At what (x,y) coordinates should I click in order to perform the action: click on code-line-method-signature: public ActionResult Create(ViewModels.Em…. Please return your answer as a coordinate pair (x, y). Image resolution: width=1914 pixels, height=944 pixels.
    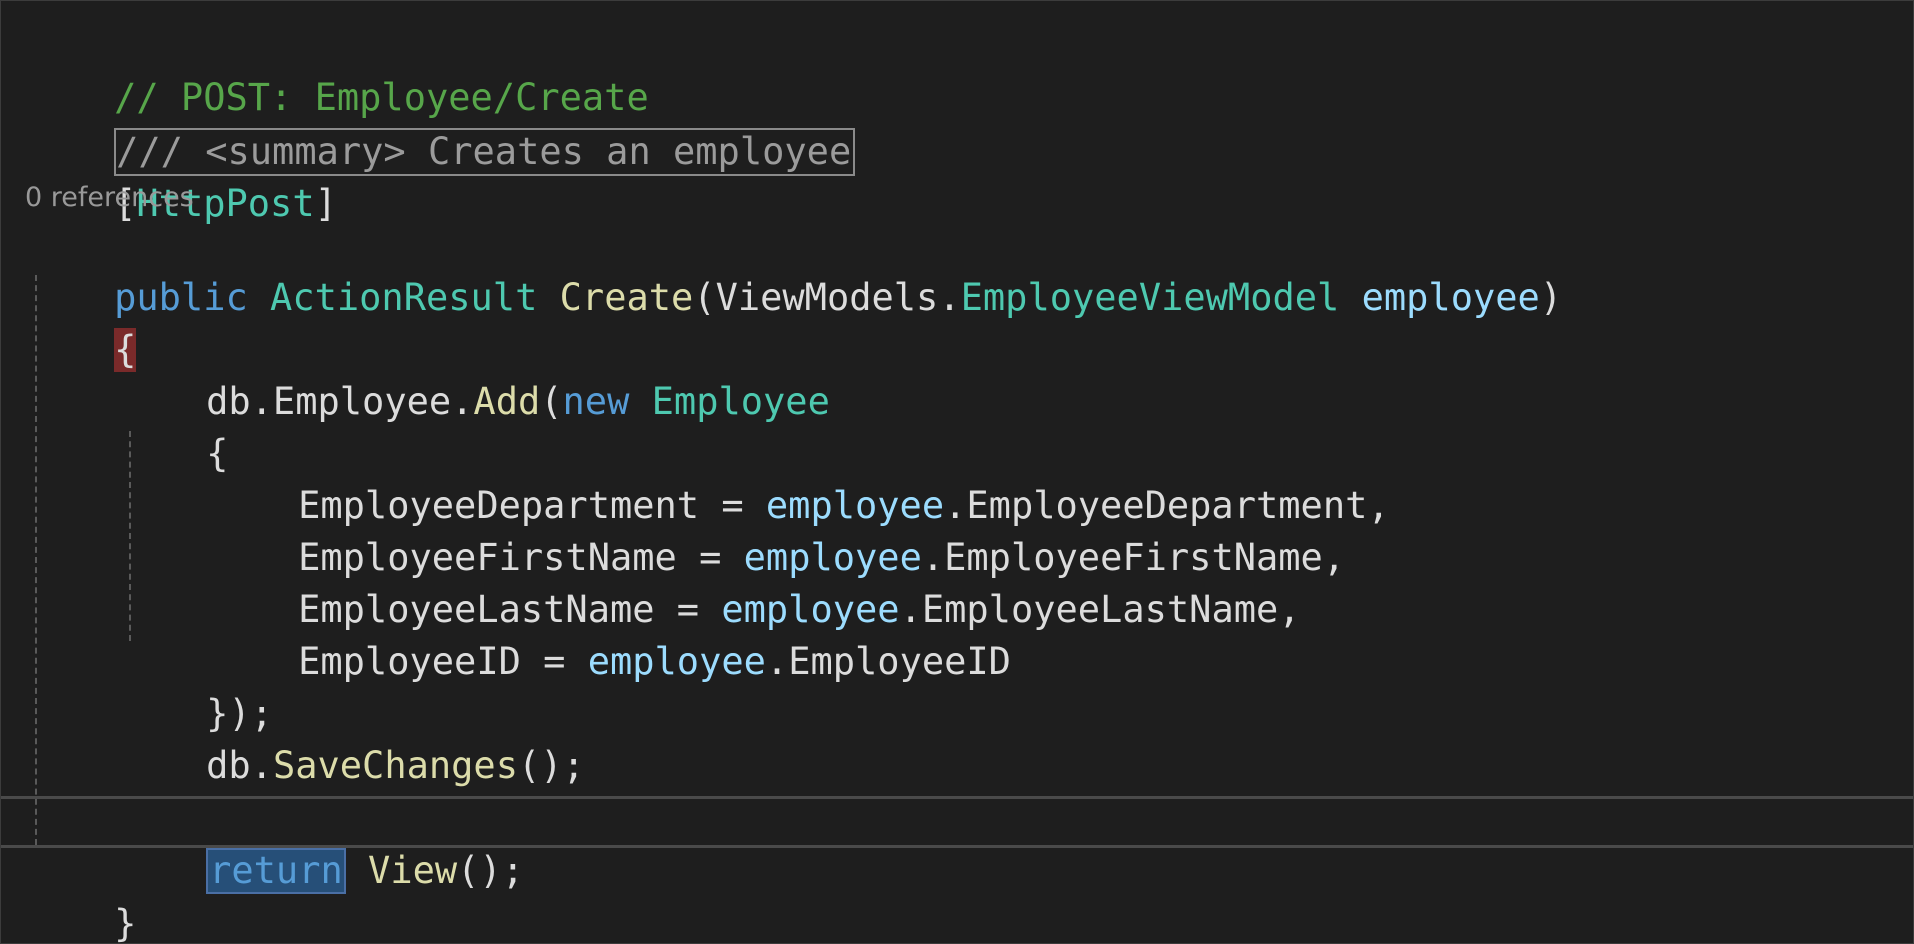
    Looking at the image, I should click on (793, 271).